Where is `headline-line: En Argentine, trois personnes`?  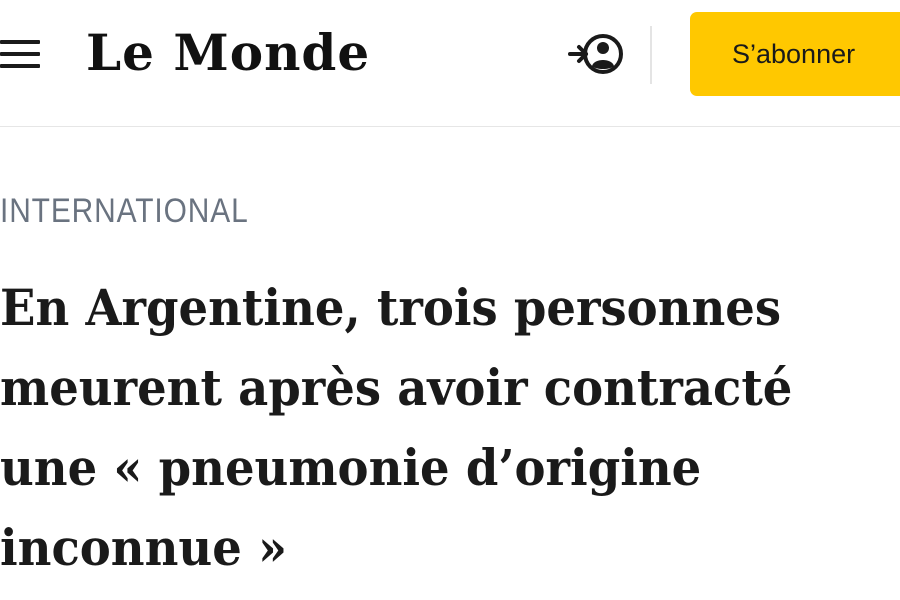 headline-line: En Argentine, trois personnes is located at coordinates (391, 307).